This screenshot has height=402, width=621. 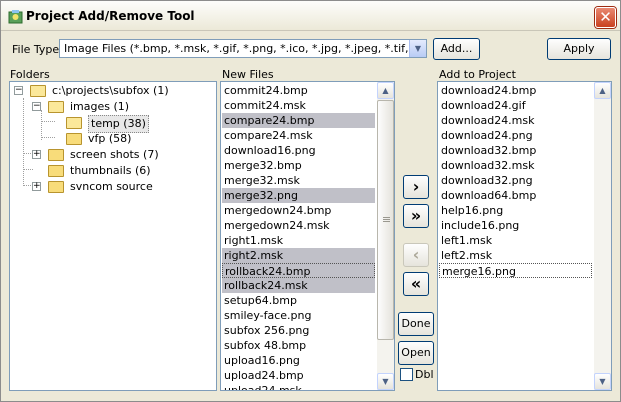 I want to click on new-file-item: compare24.bmp, so click(x=298, y=120).